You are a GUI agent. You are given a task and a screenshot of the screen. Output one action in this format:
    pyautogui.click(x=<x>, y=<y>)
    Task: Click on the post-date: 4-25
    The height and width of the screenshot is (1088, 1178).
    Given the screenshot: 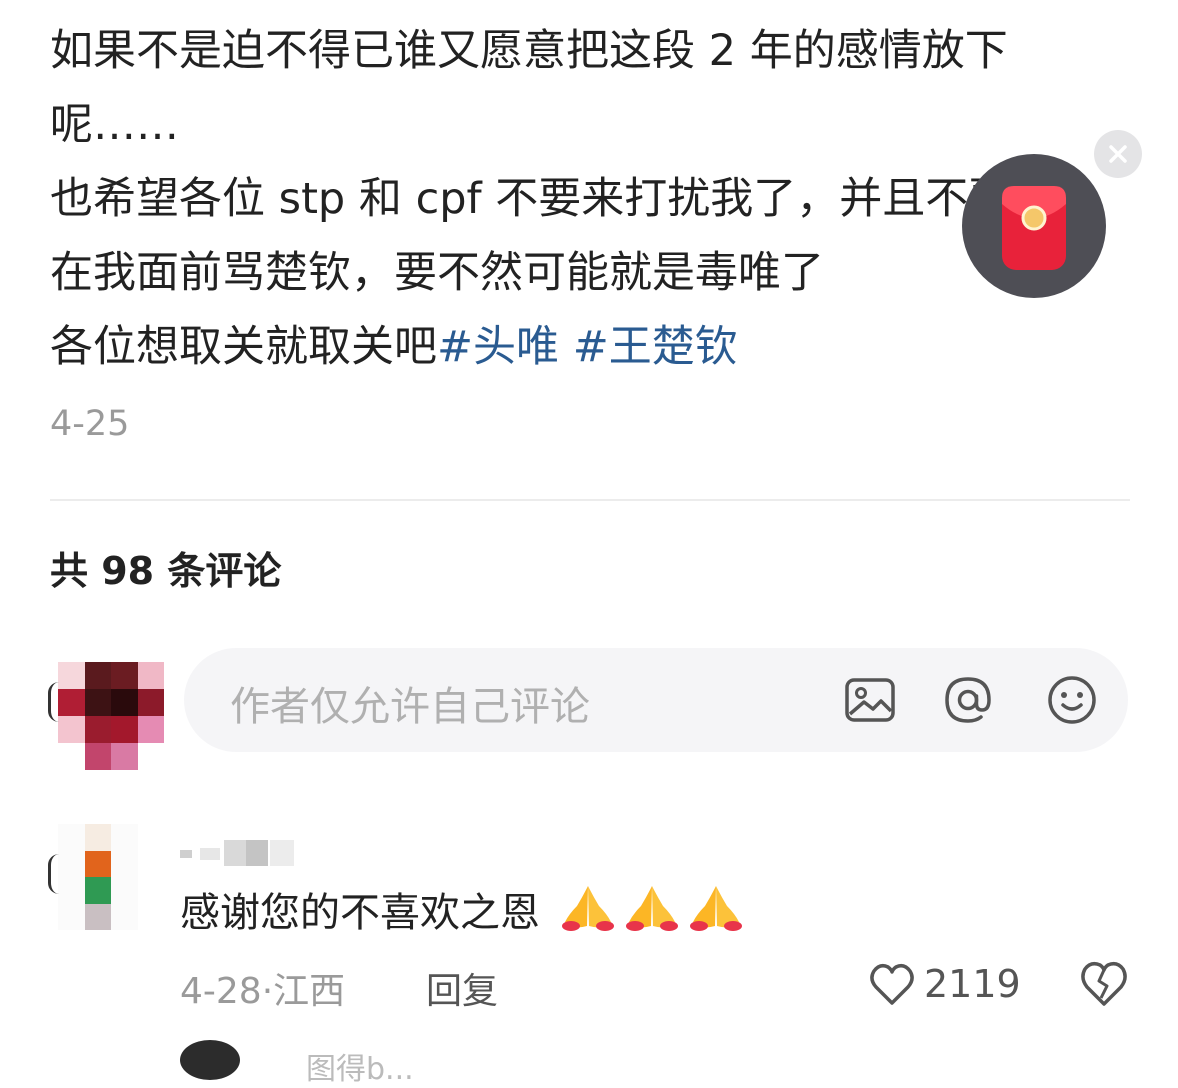 What is the action you would take?
    pyautogui.click(x=90, y=424)
    